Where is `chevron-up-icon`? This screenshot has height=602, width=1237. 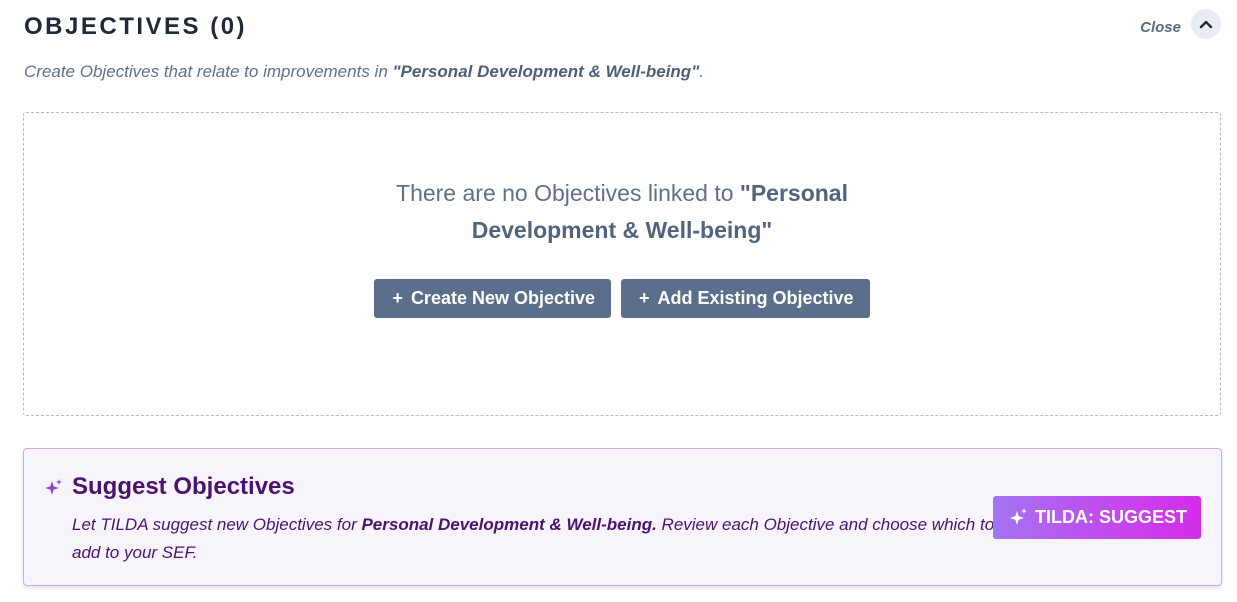
chevron-up-icon is located at coordinates (1206, 24).